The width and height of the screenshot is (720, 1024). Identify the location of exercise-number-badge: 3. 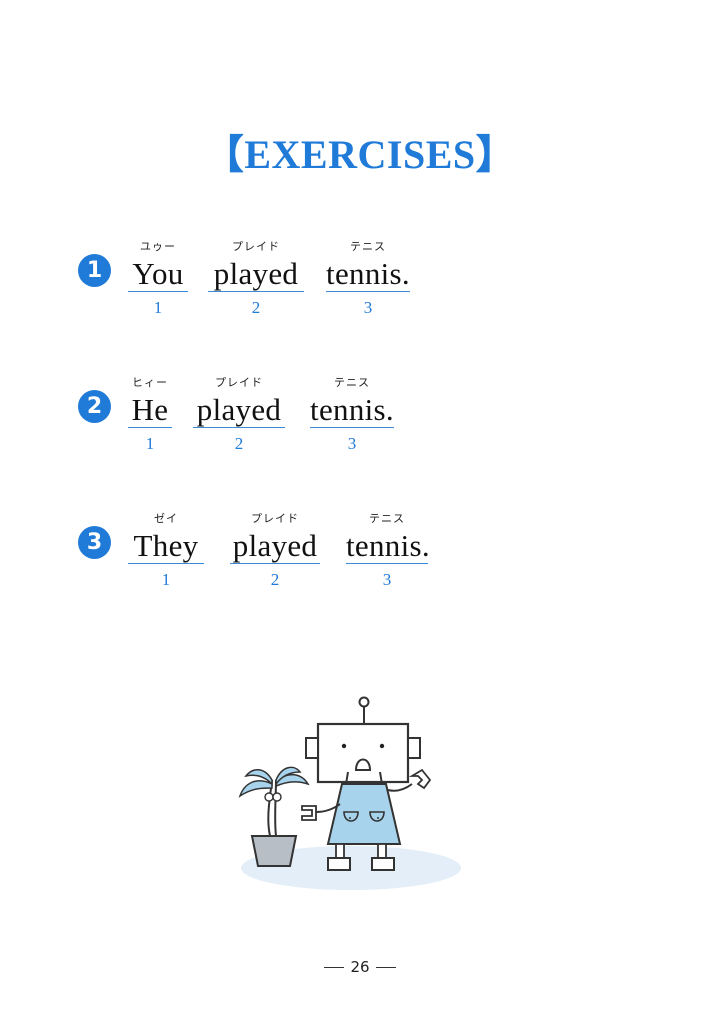
(94, 542).